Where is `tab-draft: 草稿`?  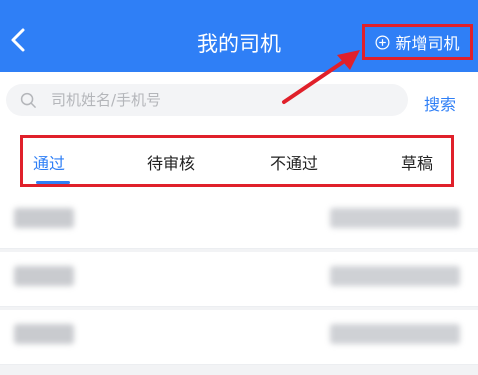 tab-draft: 草稿 is located at coordinates (417, 162).